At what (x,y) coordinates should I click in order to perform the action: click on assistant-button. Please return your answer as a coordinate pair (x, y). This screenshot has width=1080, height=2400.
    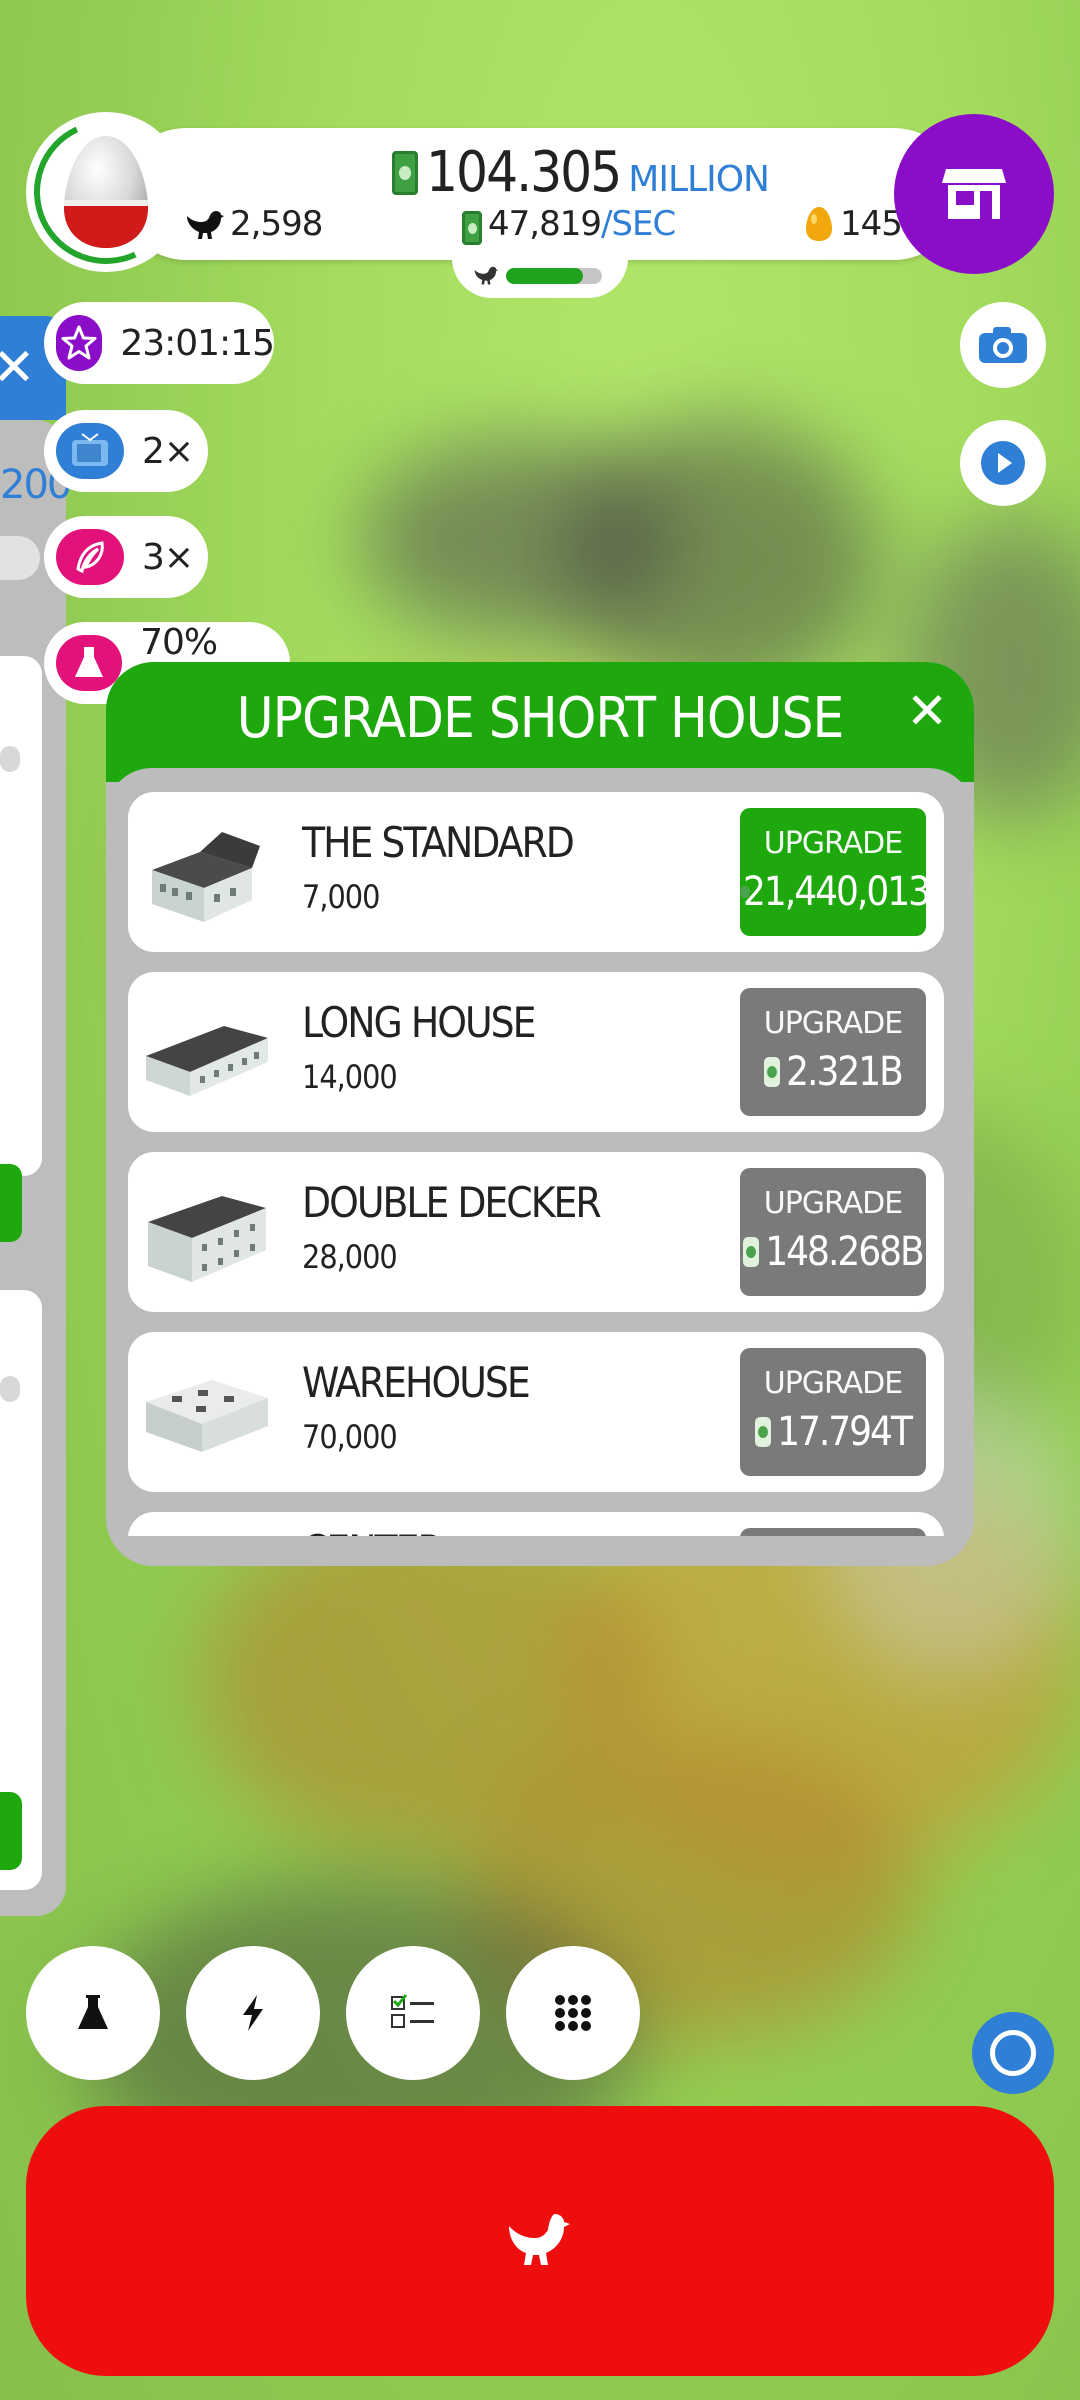
    Looking at the image, I should click on (1013, 2053).